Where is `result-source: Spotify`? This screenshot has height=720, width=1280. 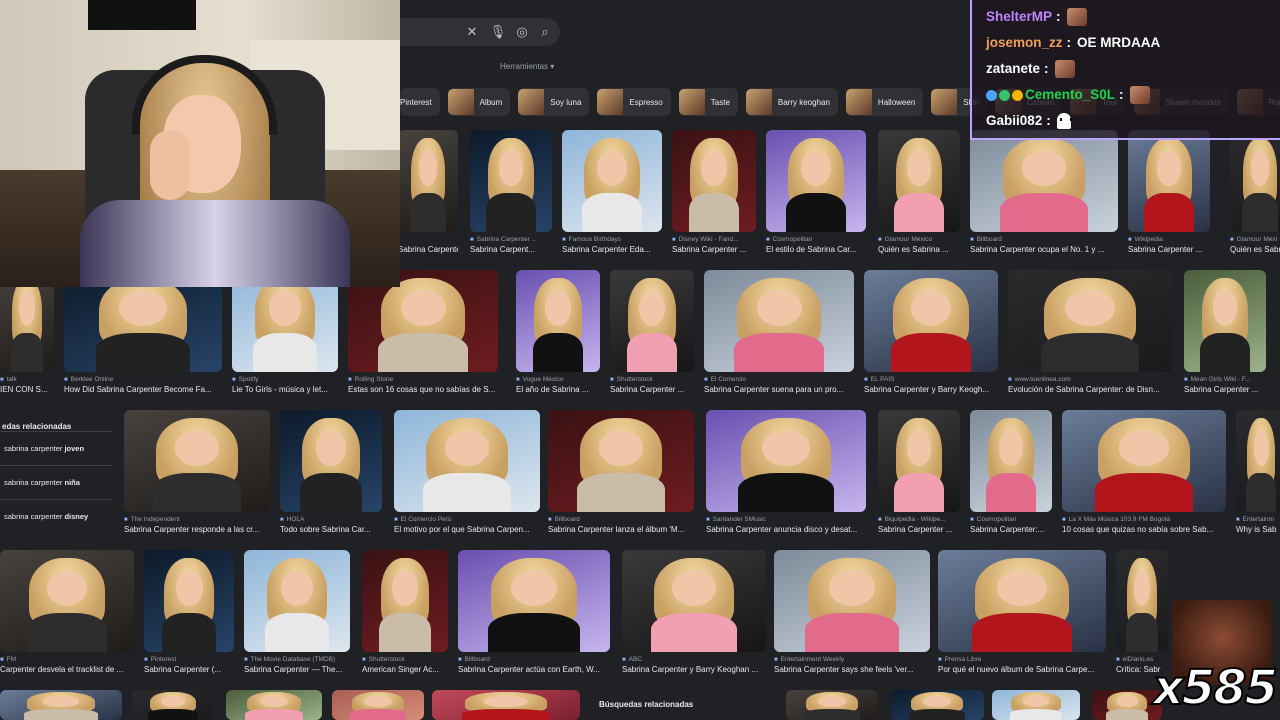
result-source: Spotify is located at coordinates (285, 379).